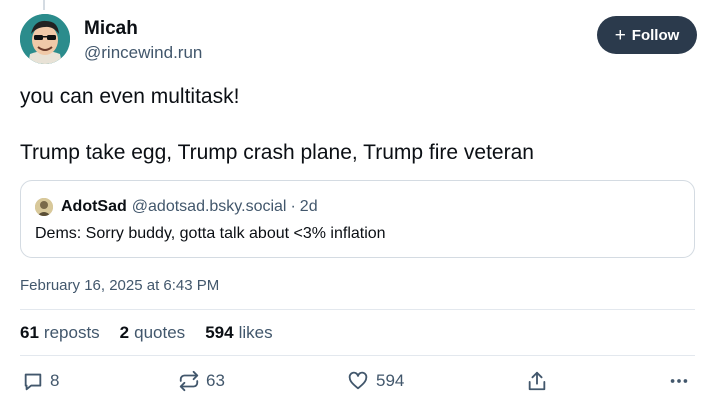 The image size is (709, 404). What do you see at coordinates (130, 96) in the screenshot?
I see `post-text-line-1: you can even multitask!` at bounding box center [130, 96].